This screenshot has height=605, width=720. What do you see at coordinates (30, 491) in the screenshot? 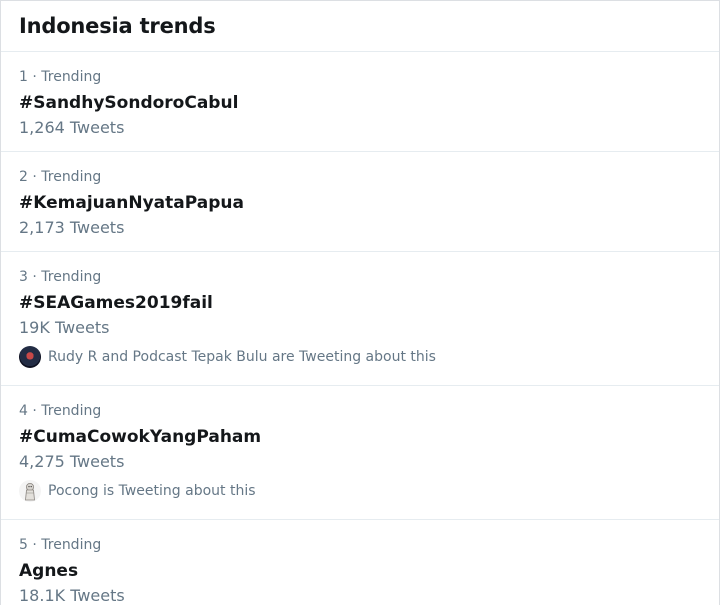
I see `pocong-avatar-icon` at bounding box center [30, 491].